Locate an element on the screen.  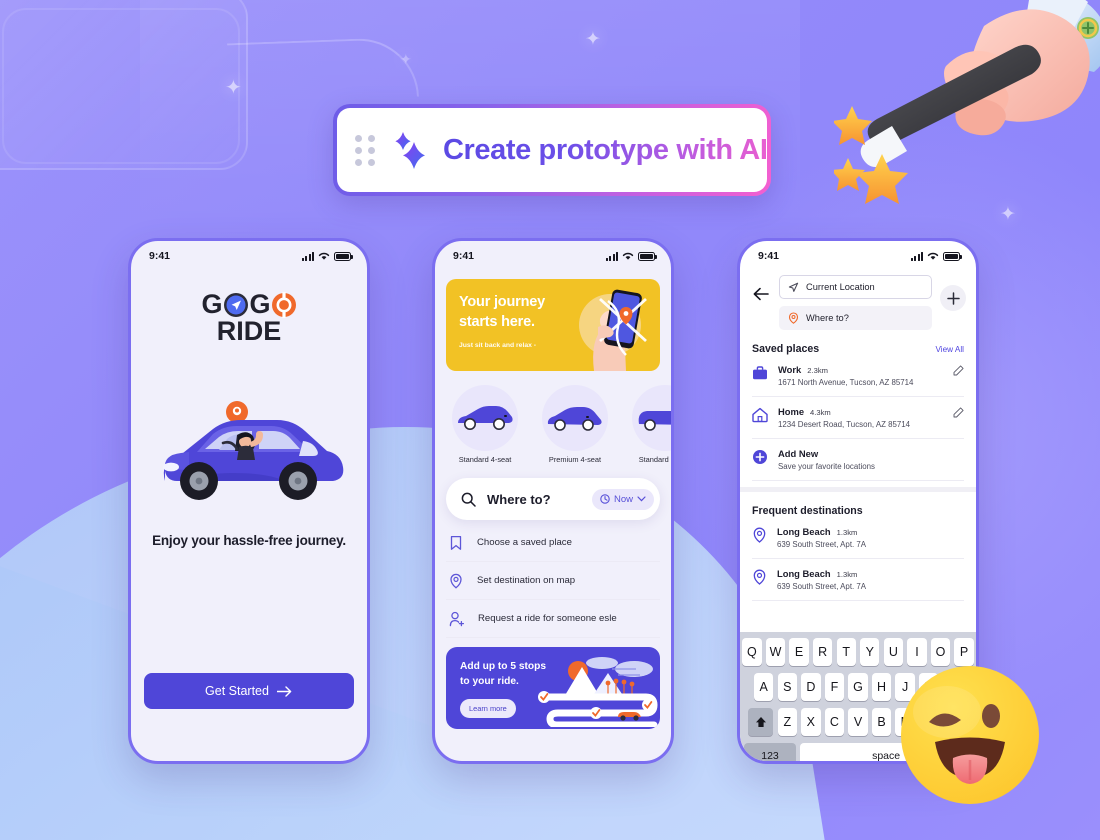
section-title: Frequent destinations is located at coordinates (807, 511).